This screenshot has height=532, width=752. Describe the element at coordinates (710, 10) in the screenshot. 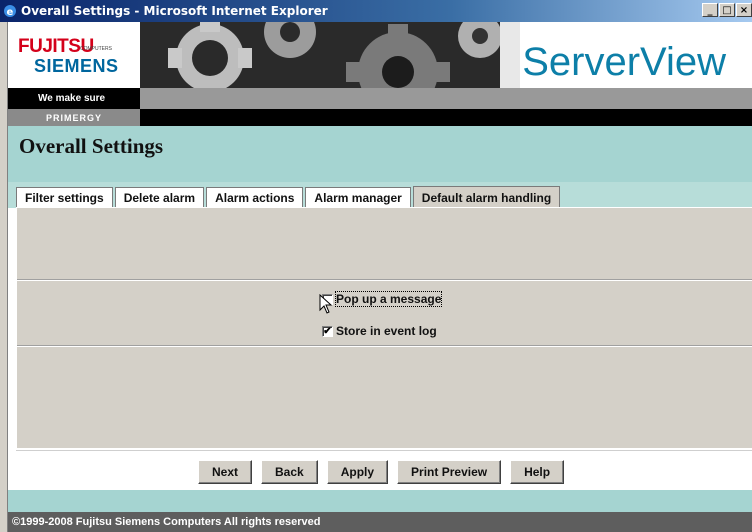

I see `minimize-button: _` at that location.